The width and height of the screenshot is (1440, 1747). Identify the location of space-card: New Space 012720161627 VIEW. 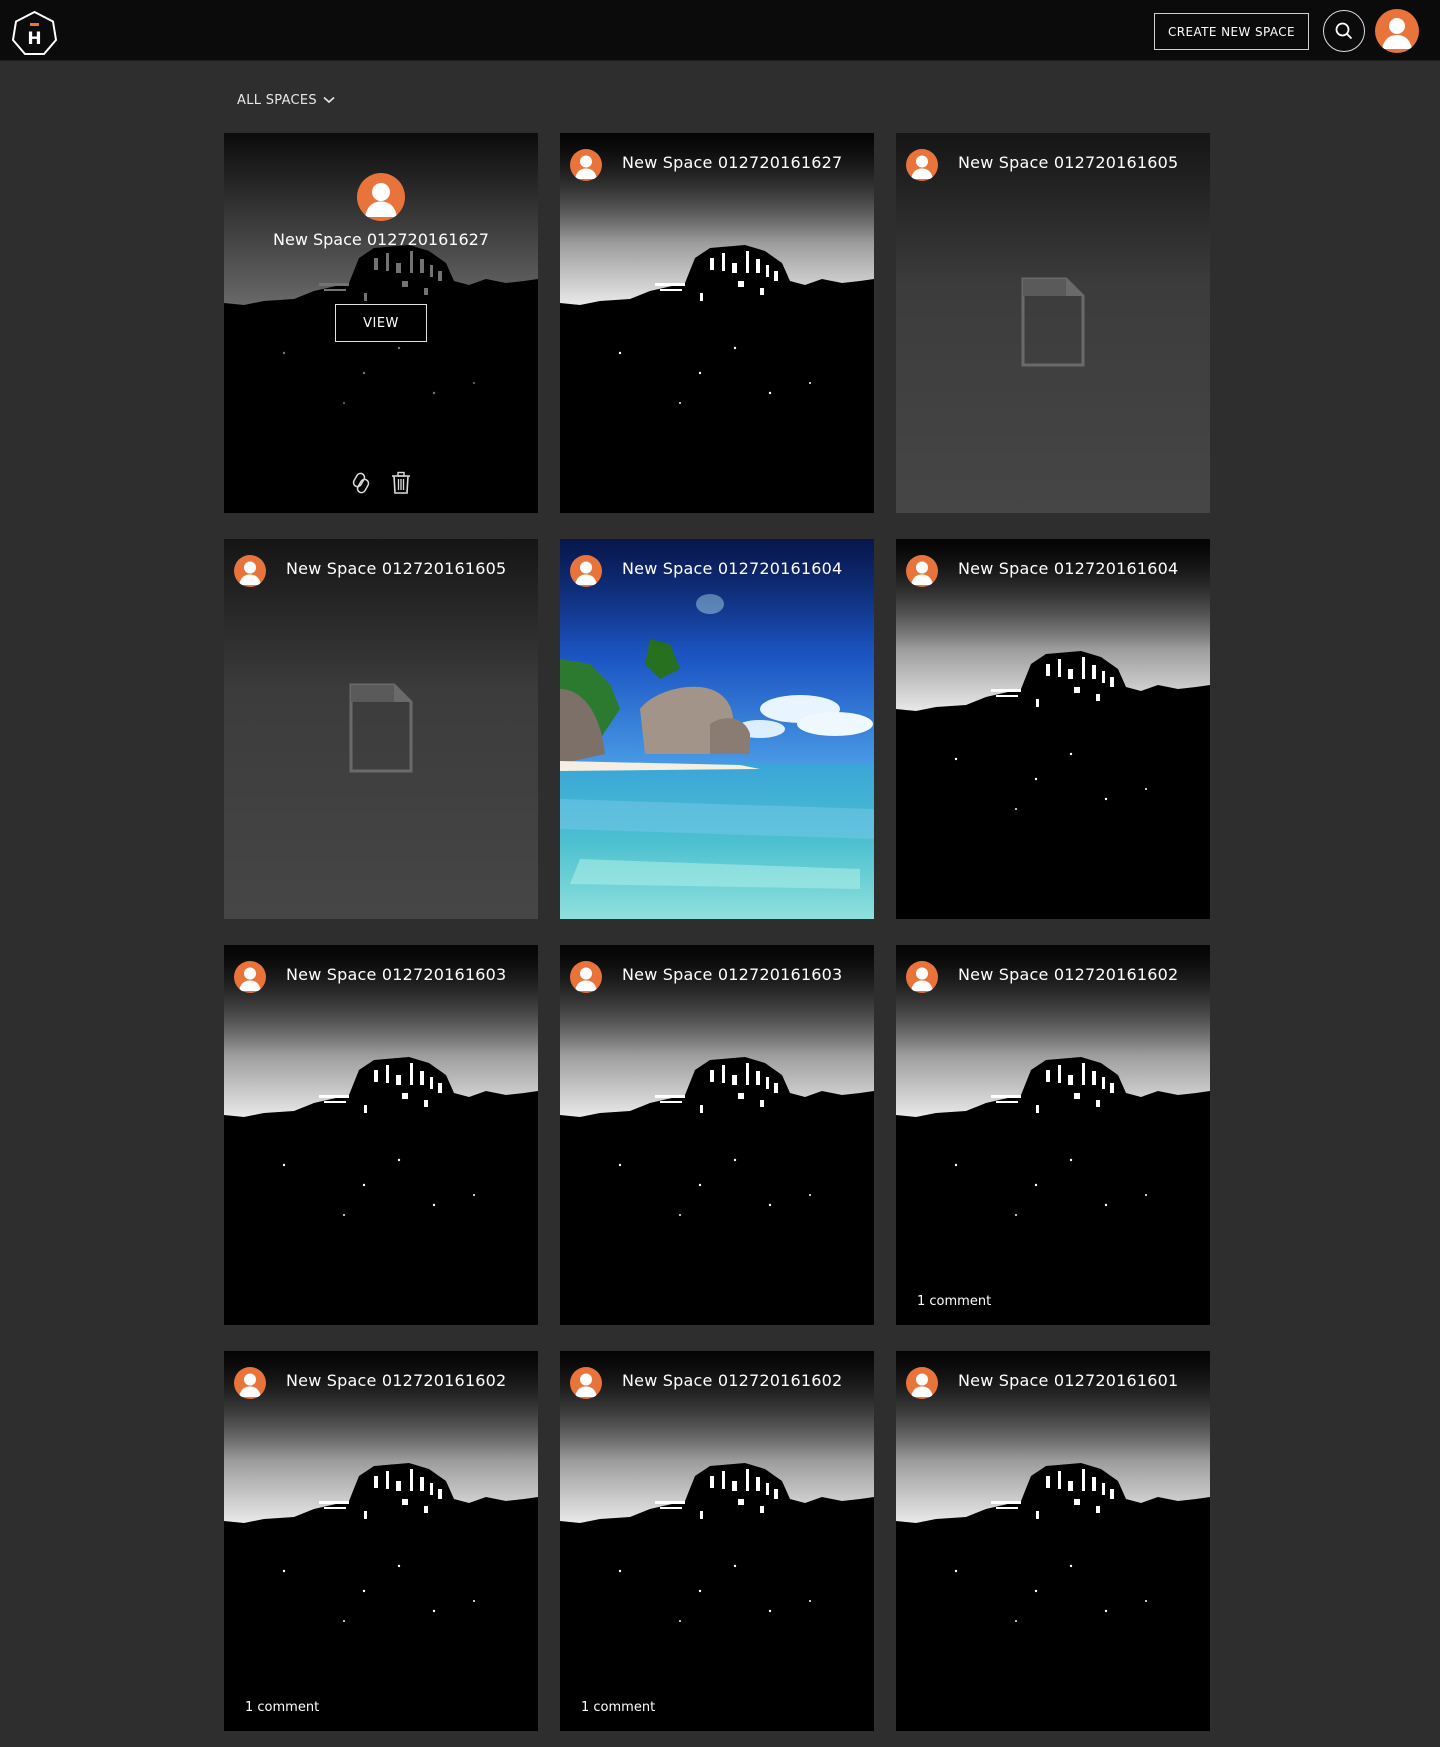
(381, 323).